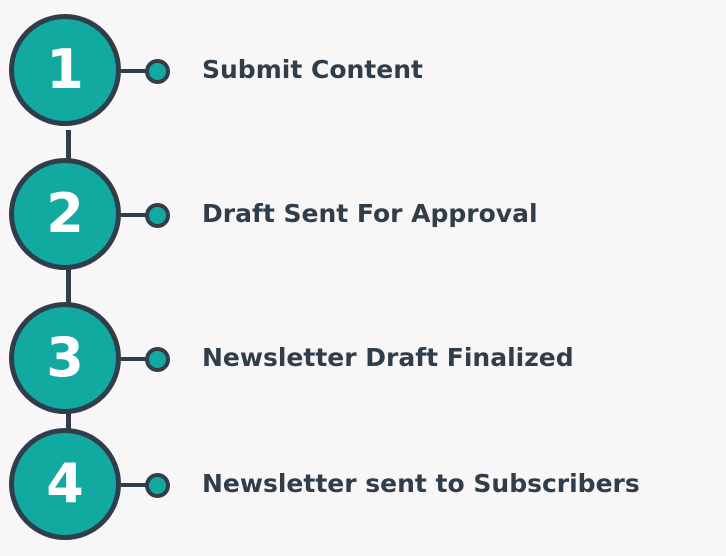  I want to click on step-number-circle: 4, so click(65, 484).